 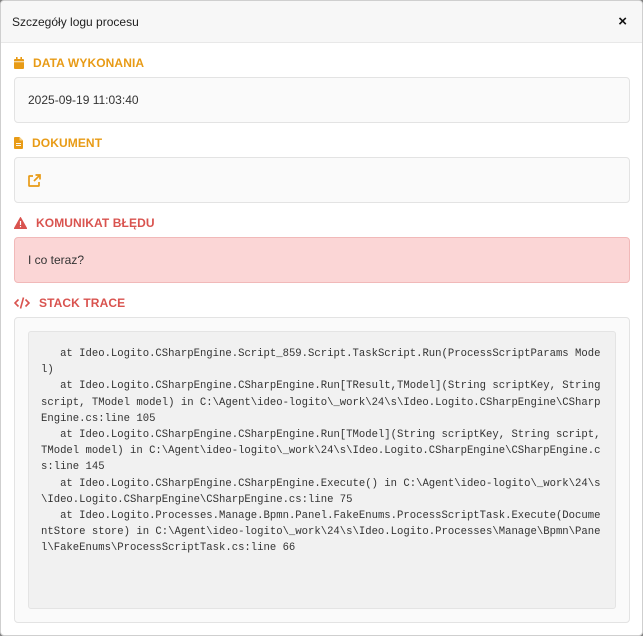 I want to click on stack-heading-label: STACK TRACE, so click(x=82, y=303).